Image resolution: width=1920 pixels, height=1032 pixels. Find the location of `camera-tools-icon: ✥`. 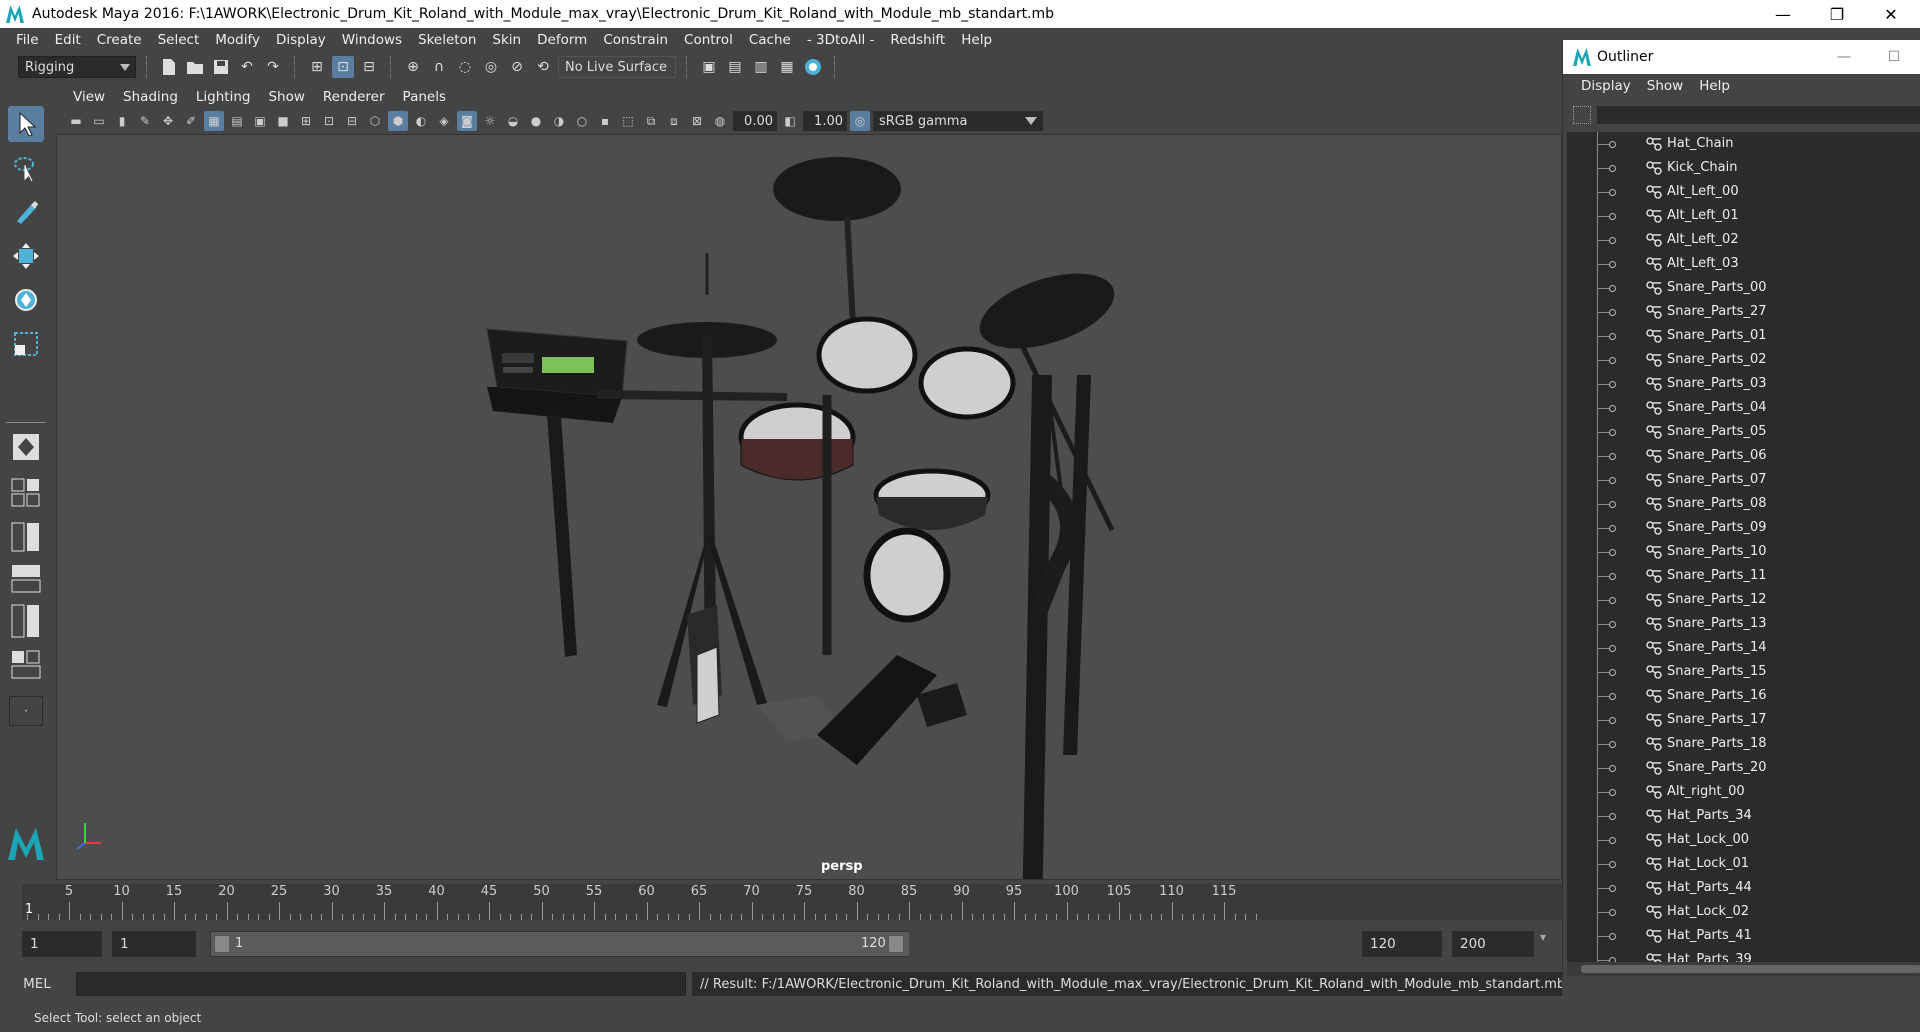

camera-tools-icon: ✥ is located at coordinates (168, 121).